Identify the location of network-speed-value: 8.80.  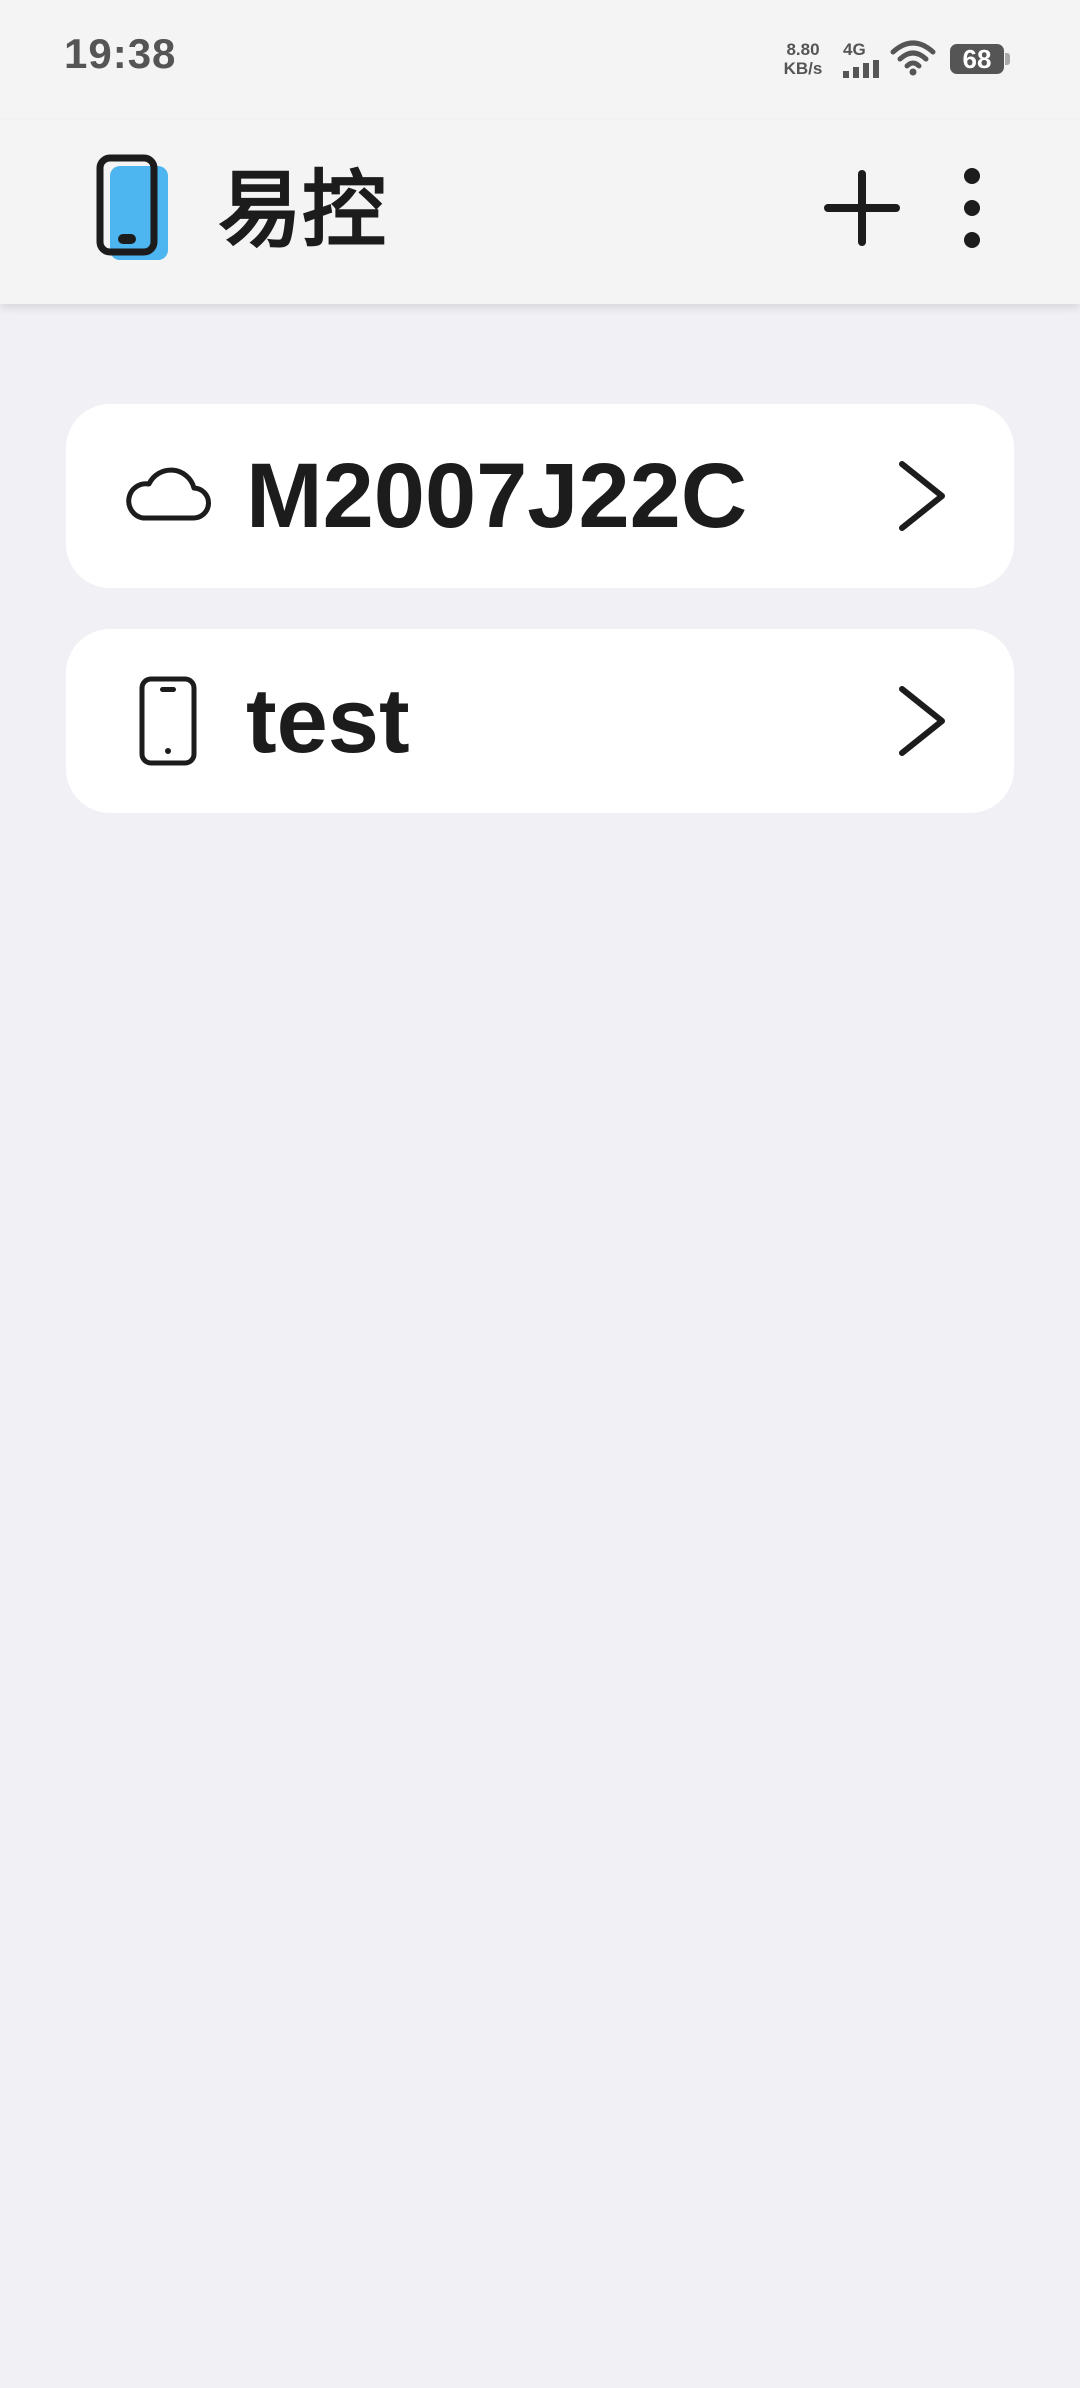
(803, 49).